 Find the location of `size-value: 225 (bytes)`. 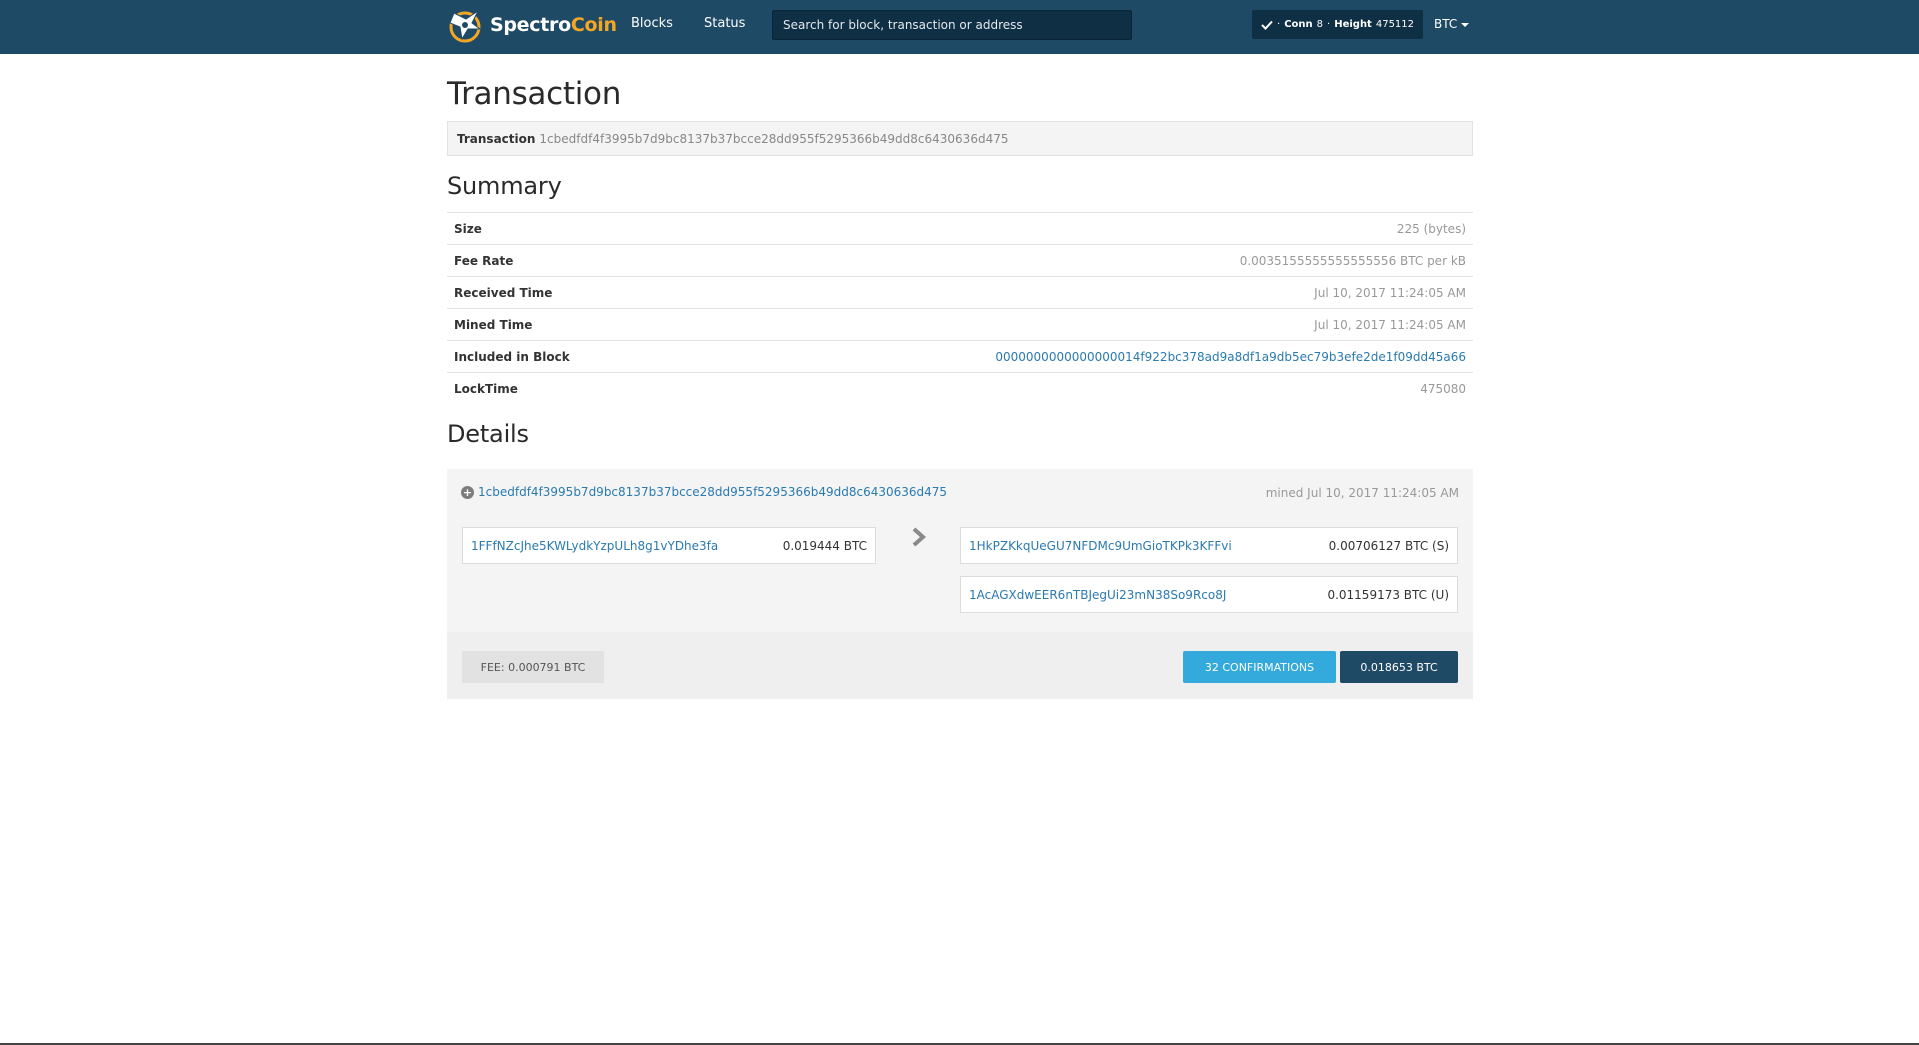

size-value: 225 (bytes) is located at coordinates (1431, 228).